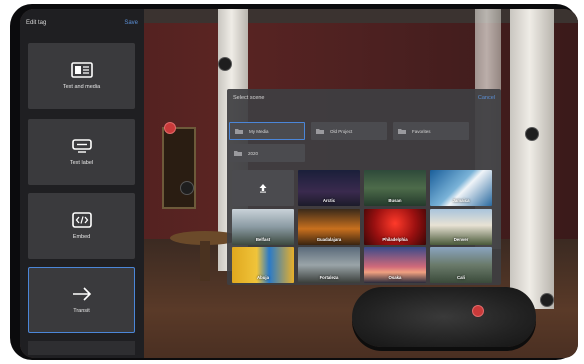 The image size is (584, 364). What do you see at coordinates (81, 163) in the screenshot?
I see `tag-type-label: Text label` at bounding box center [81, 163].